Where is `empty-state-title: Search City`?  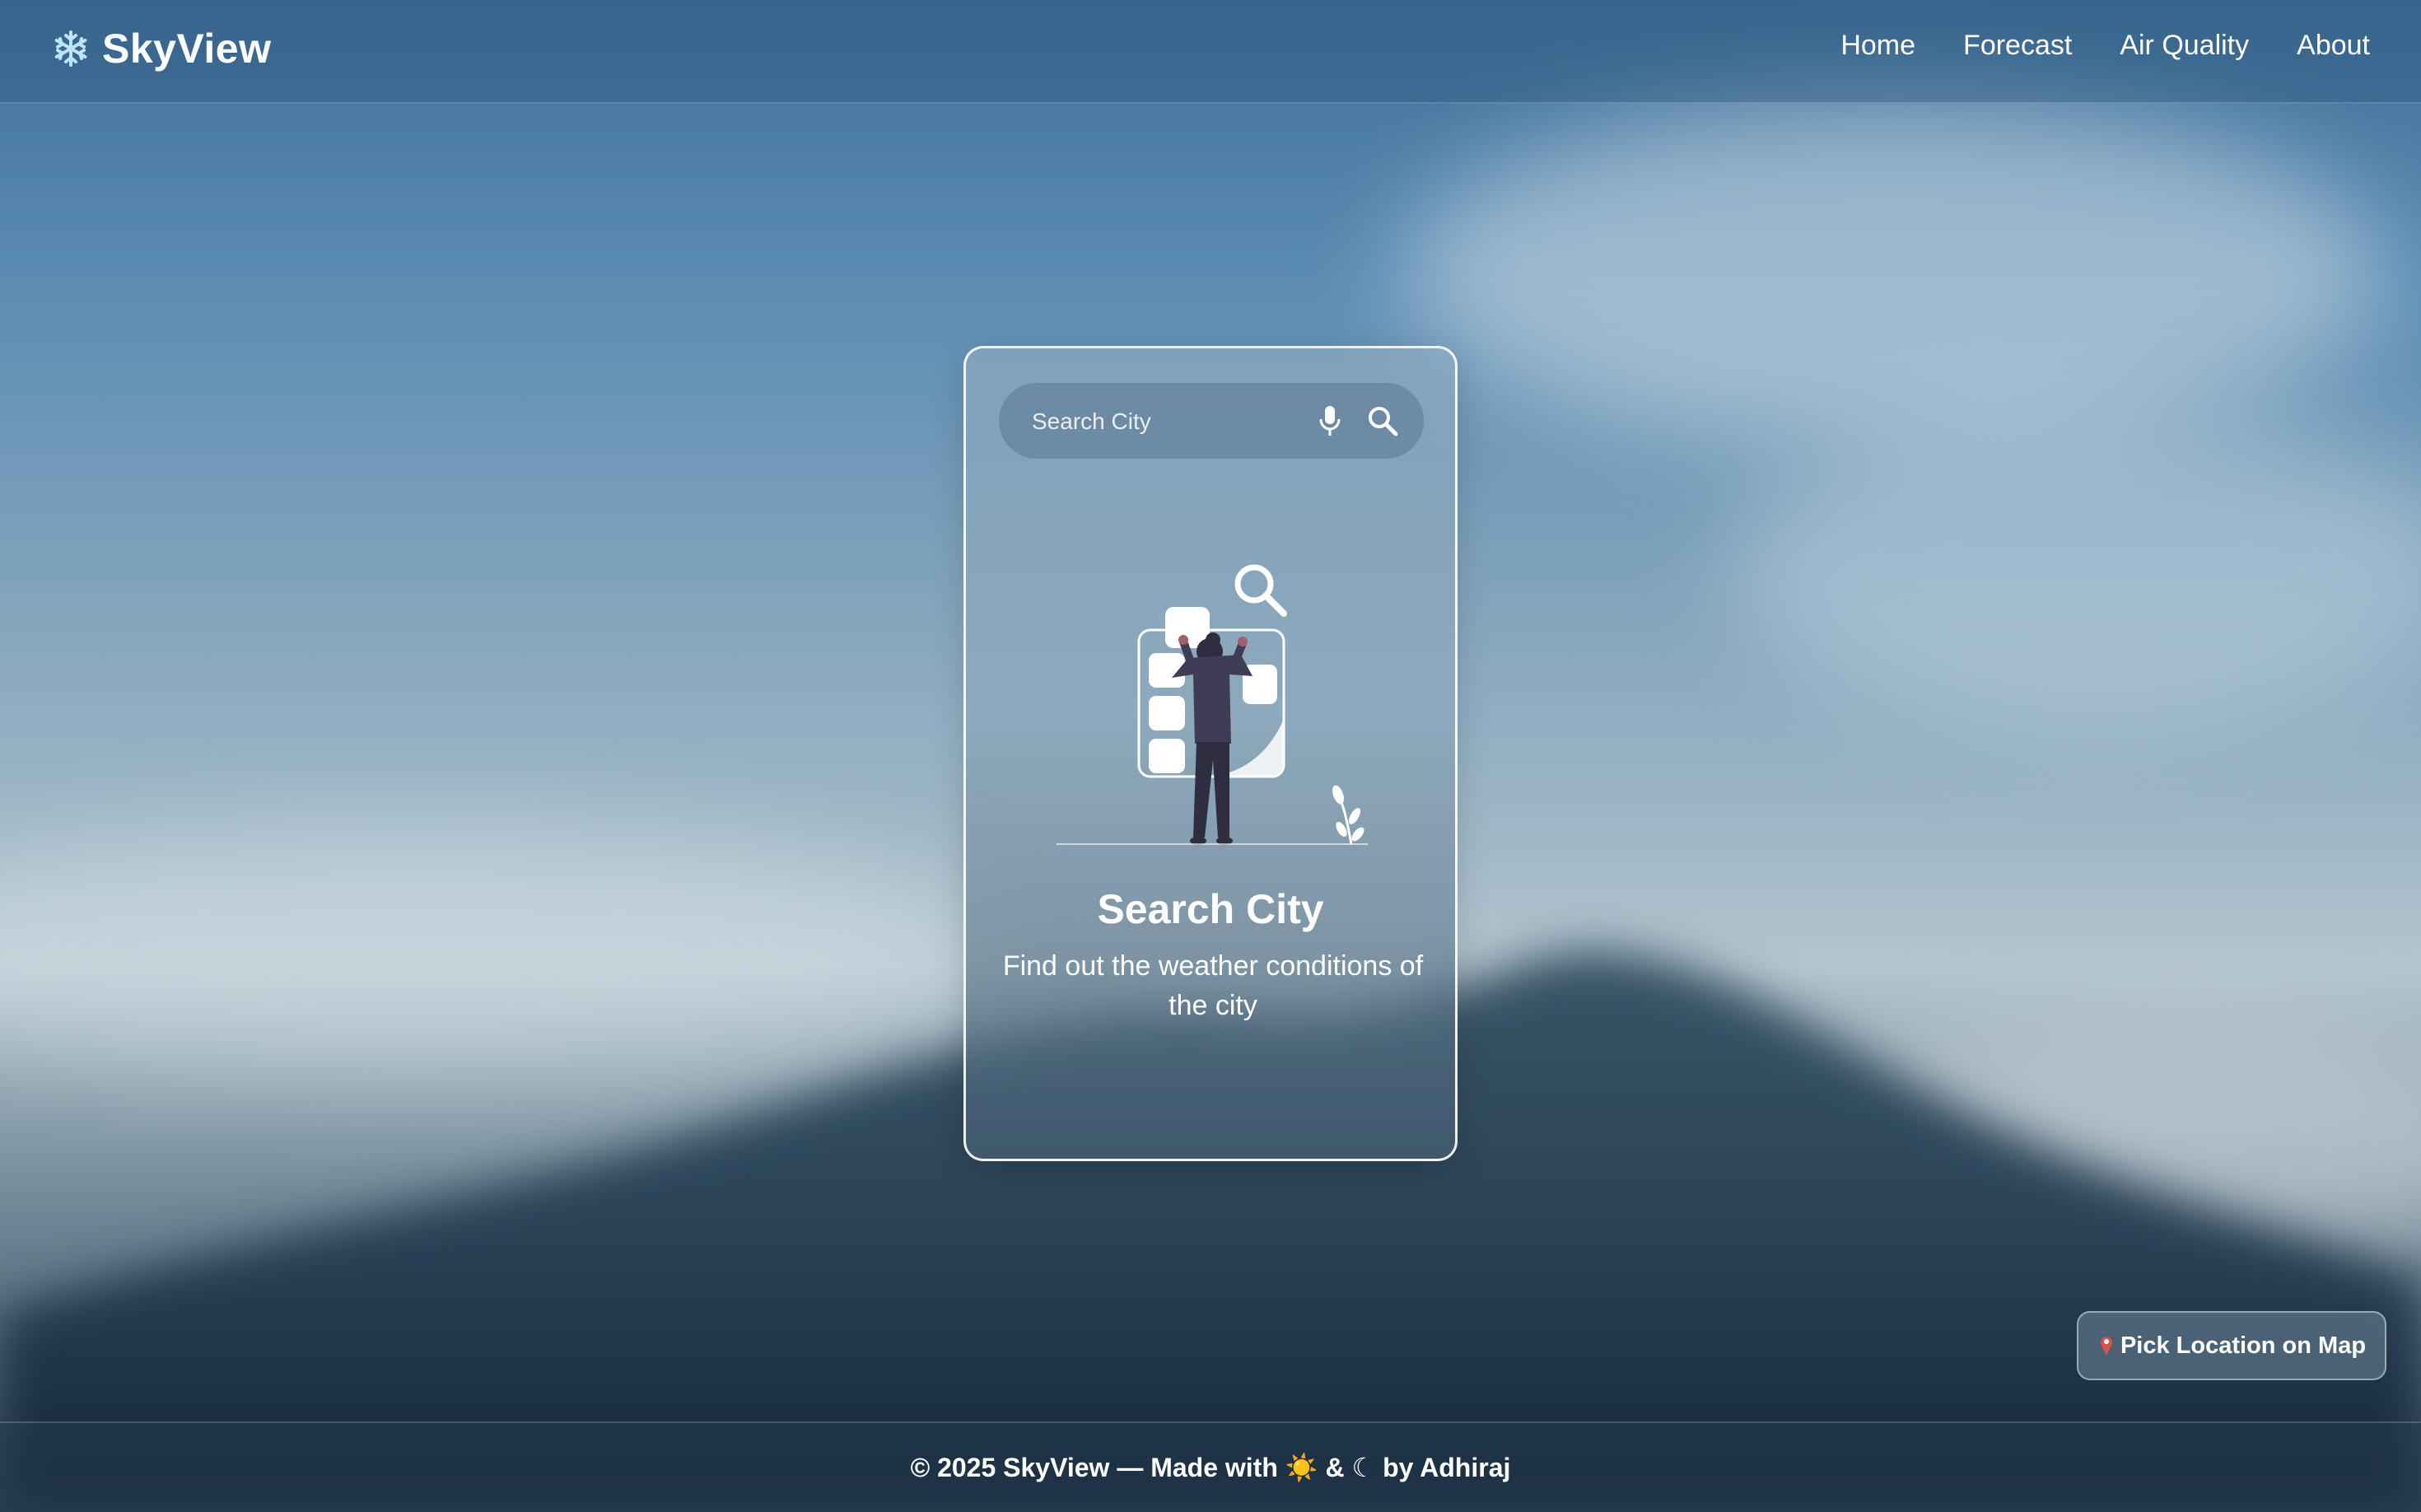
empty-state-title: Search City is located at coordinates (1210, 909).